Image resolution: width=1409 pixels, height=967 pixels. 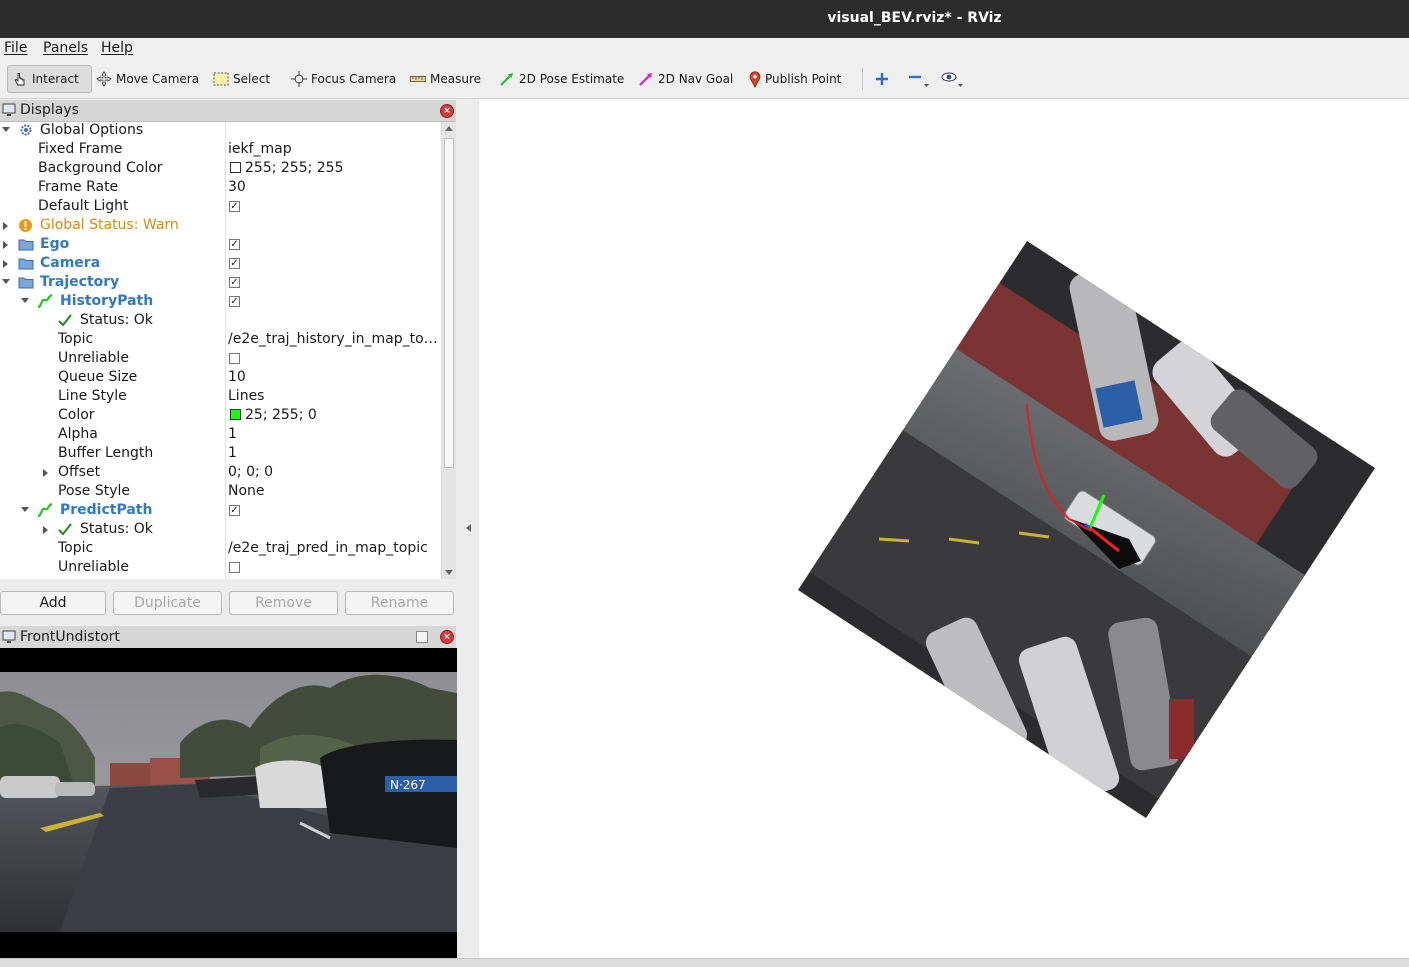 What do you see at coordinates (220, 150) in the screenshot?
I see `tree-row-fixed-frame: Fixed Frame iekf_map` at bounding box center [220, 150].